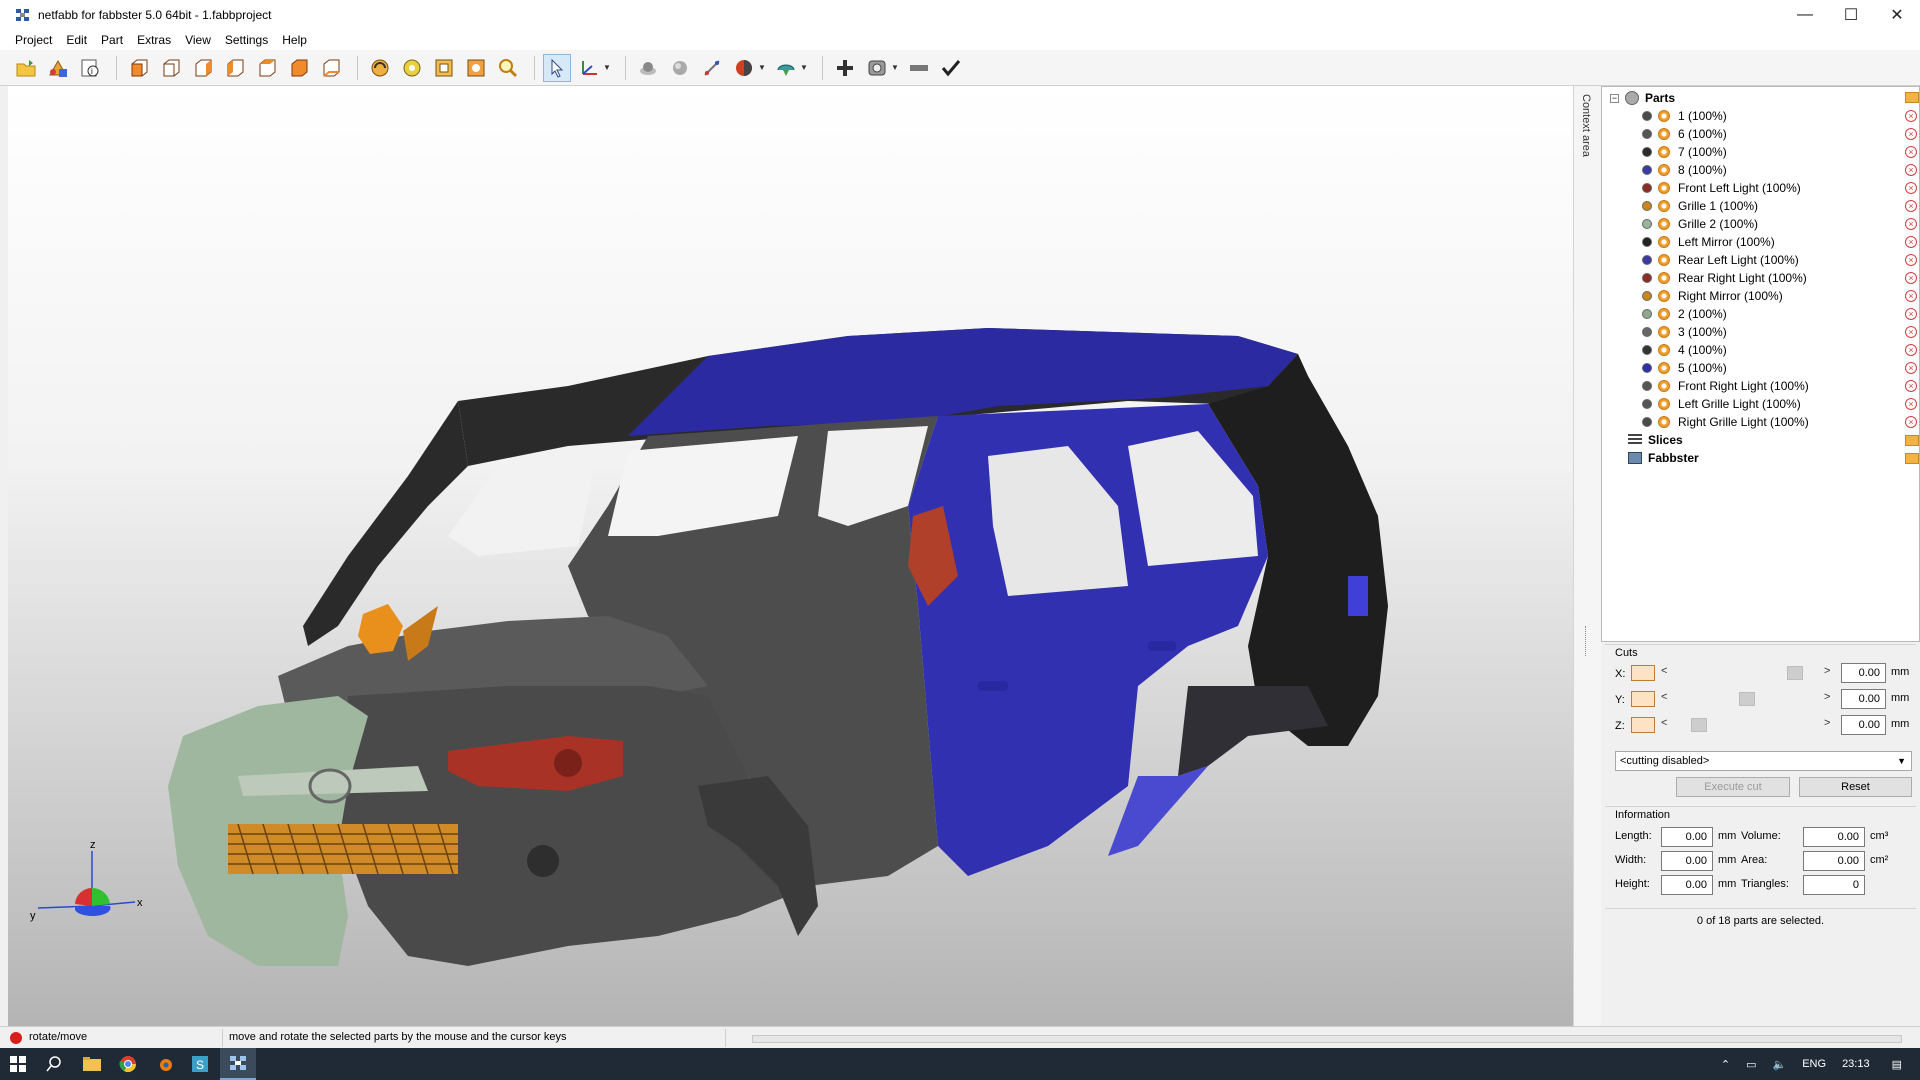 Image resolution: width=1920 pixels, height=1080 pixels. I want to click on tree-part-row: Left Mirror (100%), so click(1708, 242).